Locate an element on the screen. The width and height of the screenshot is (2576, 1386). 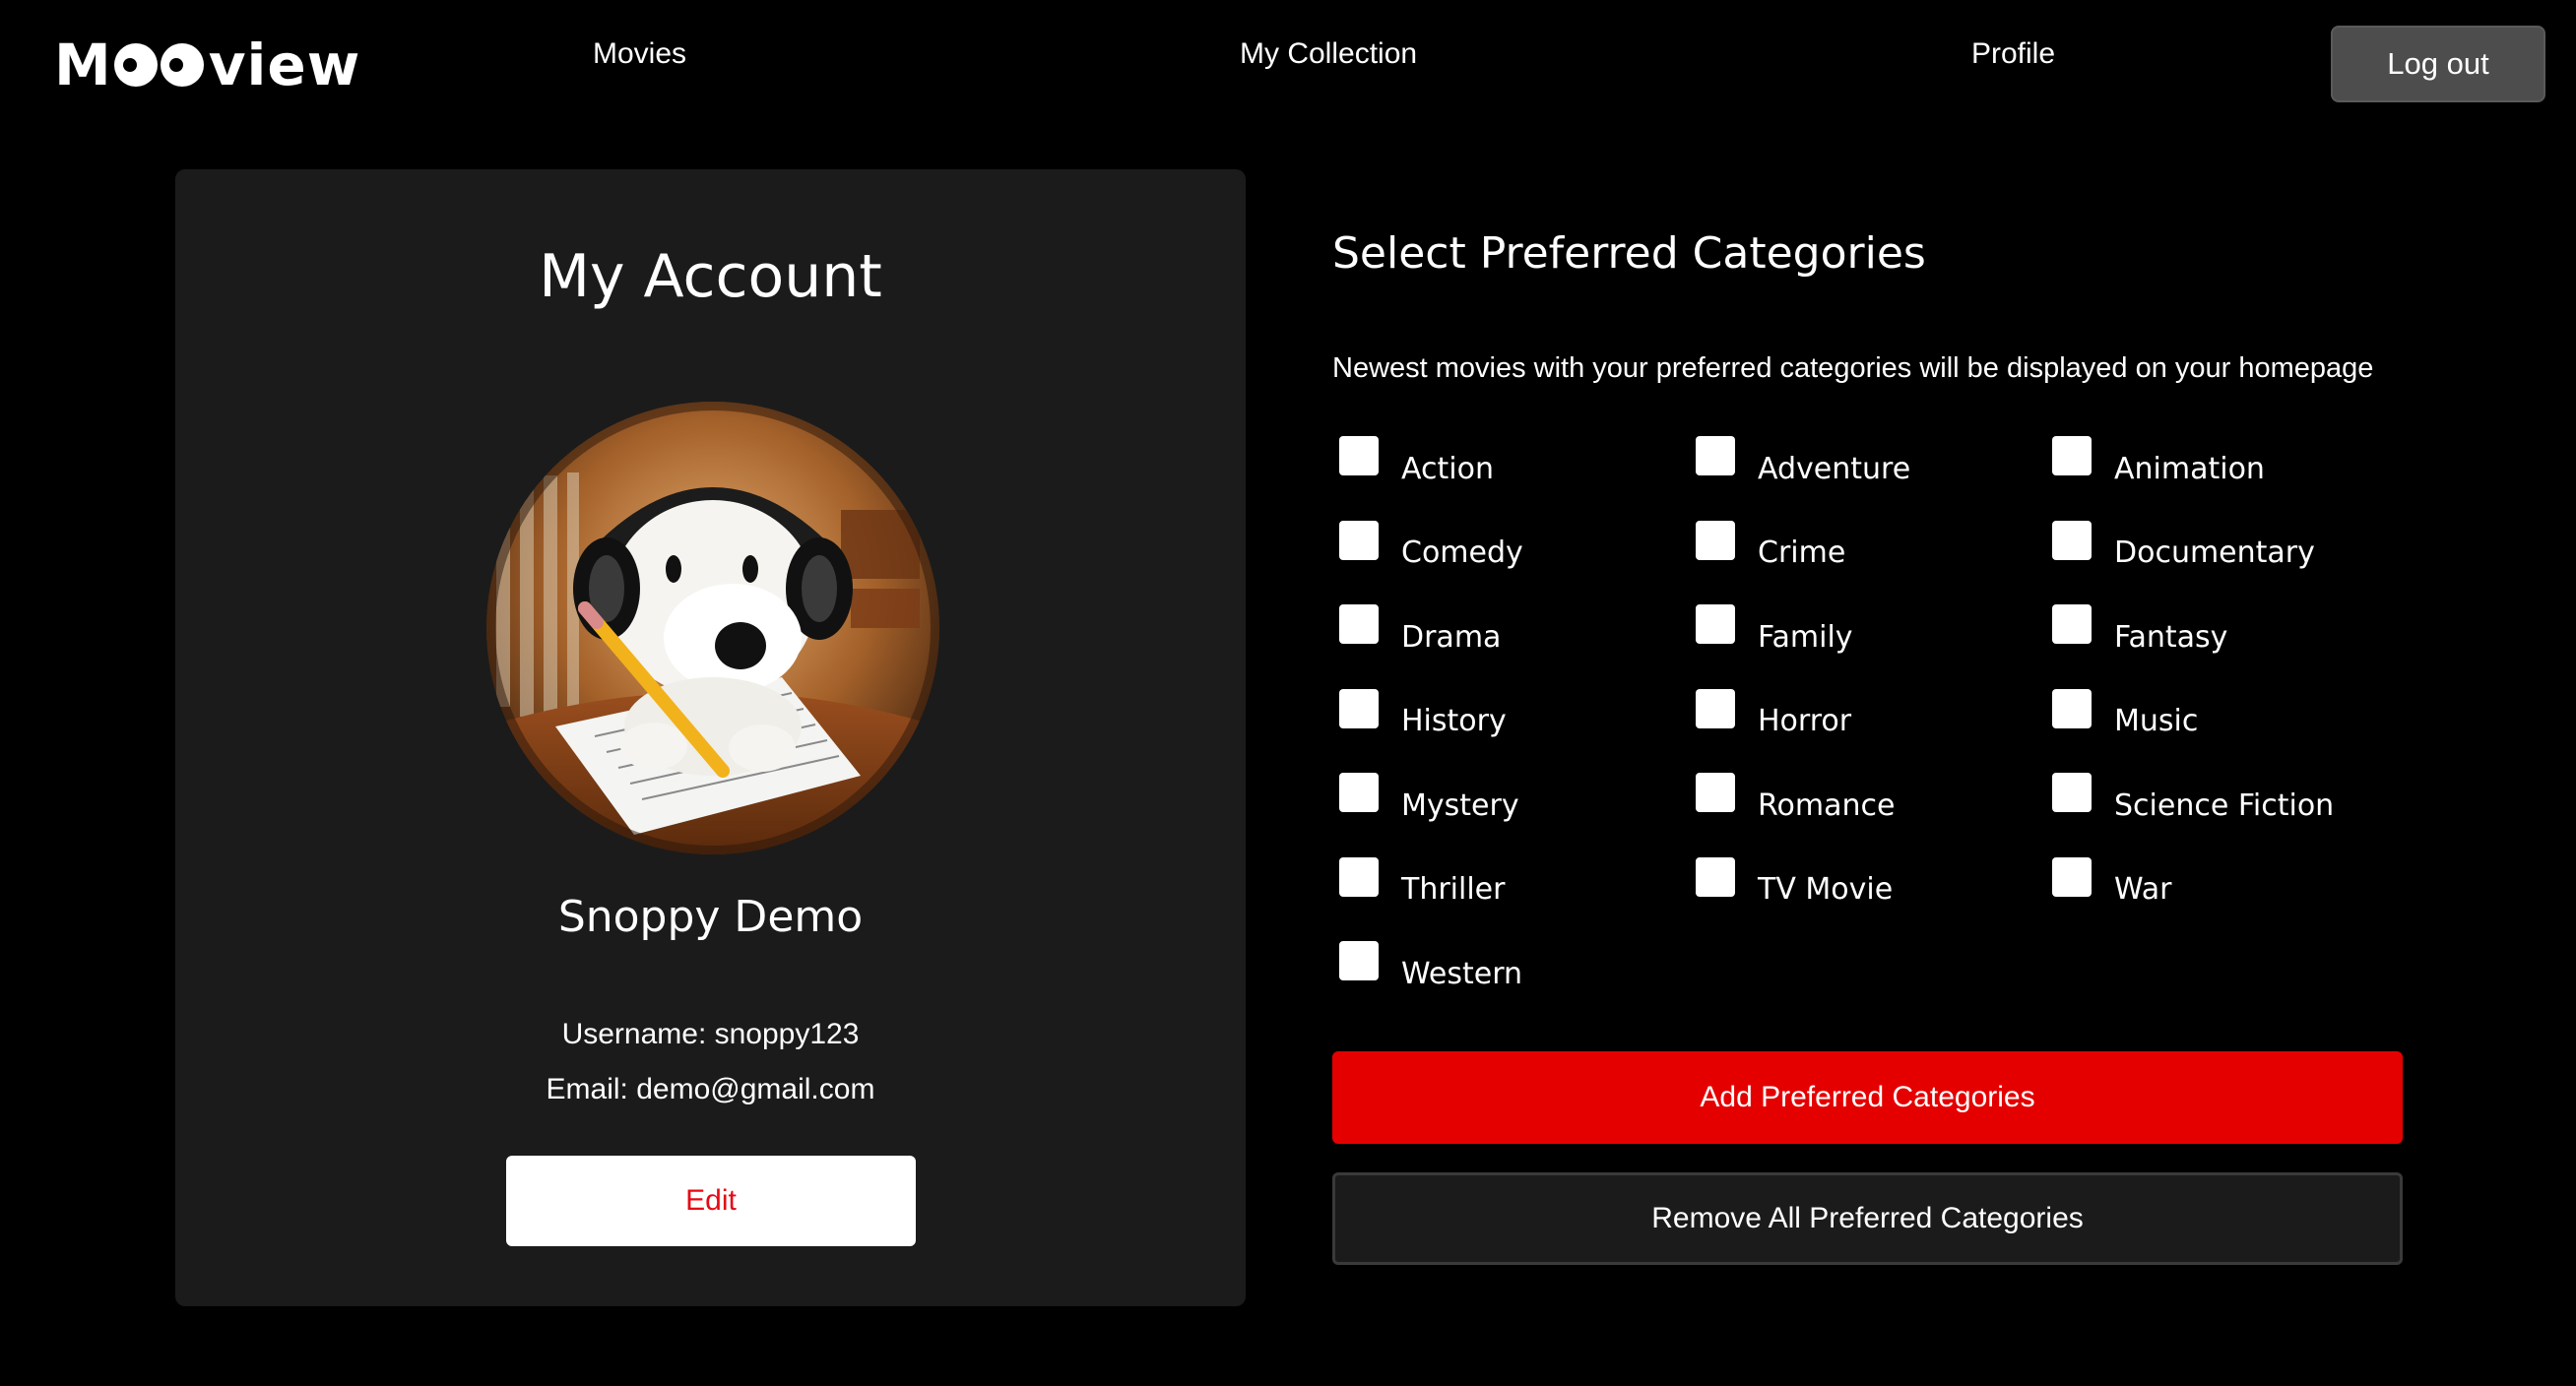
category-option-western: Western is located at coordinates (1517, 967).